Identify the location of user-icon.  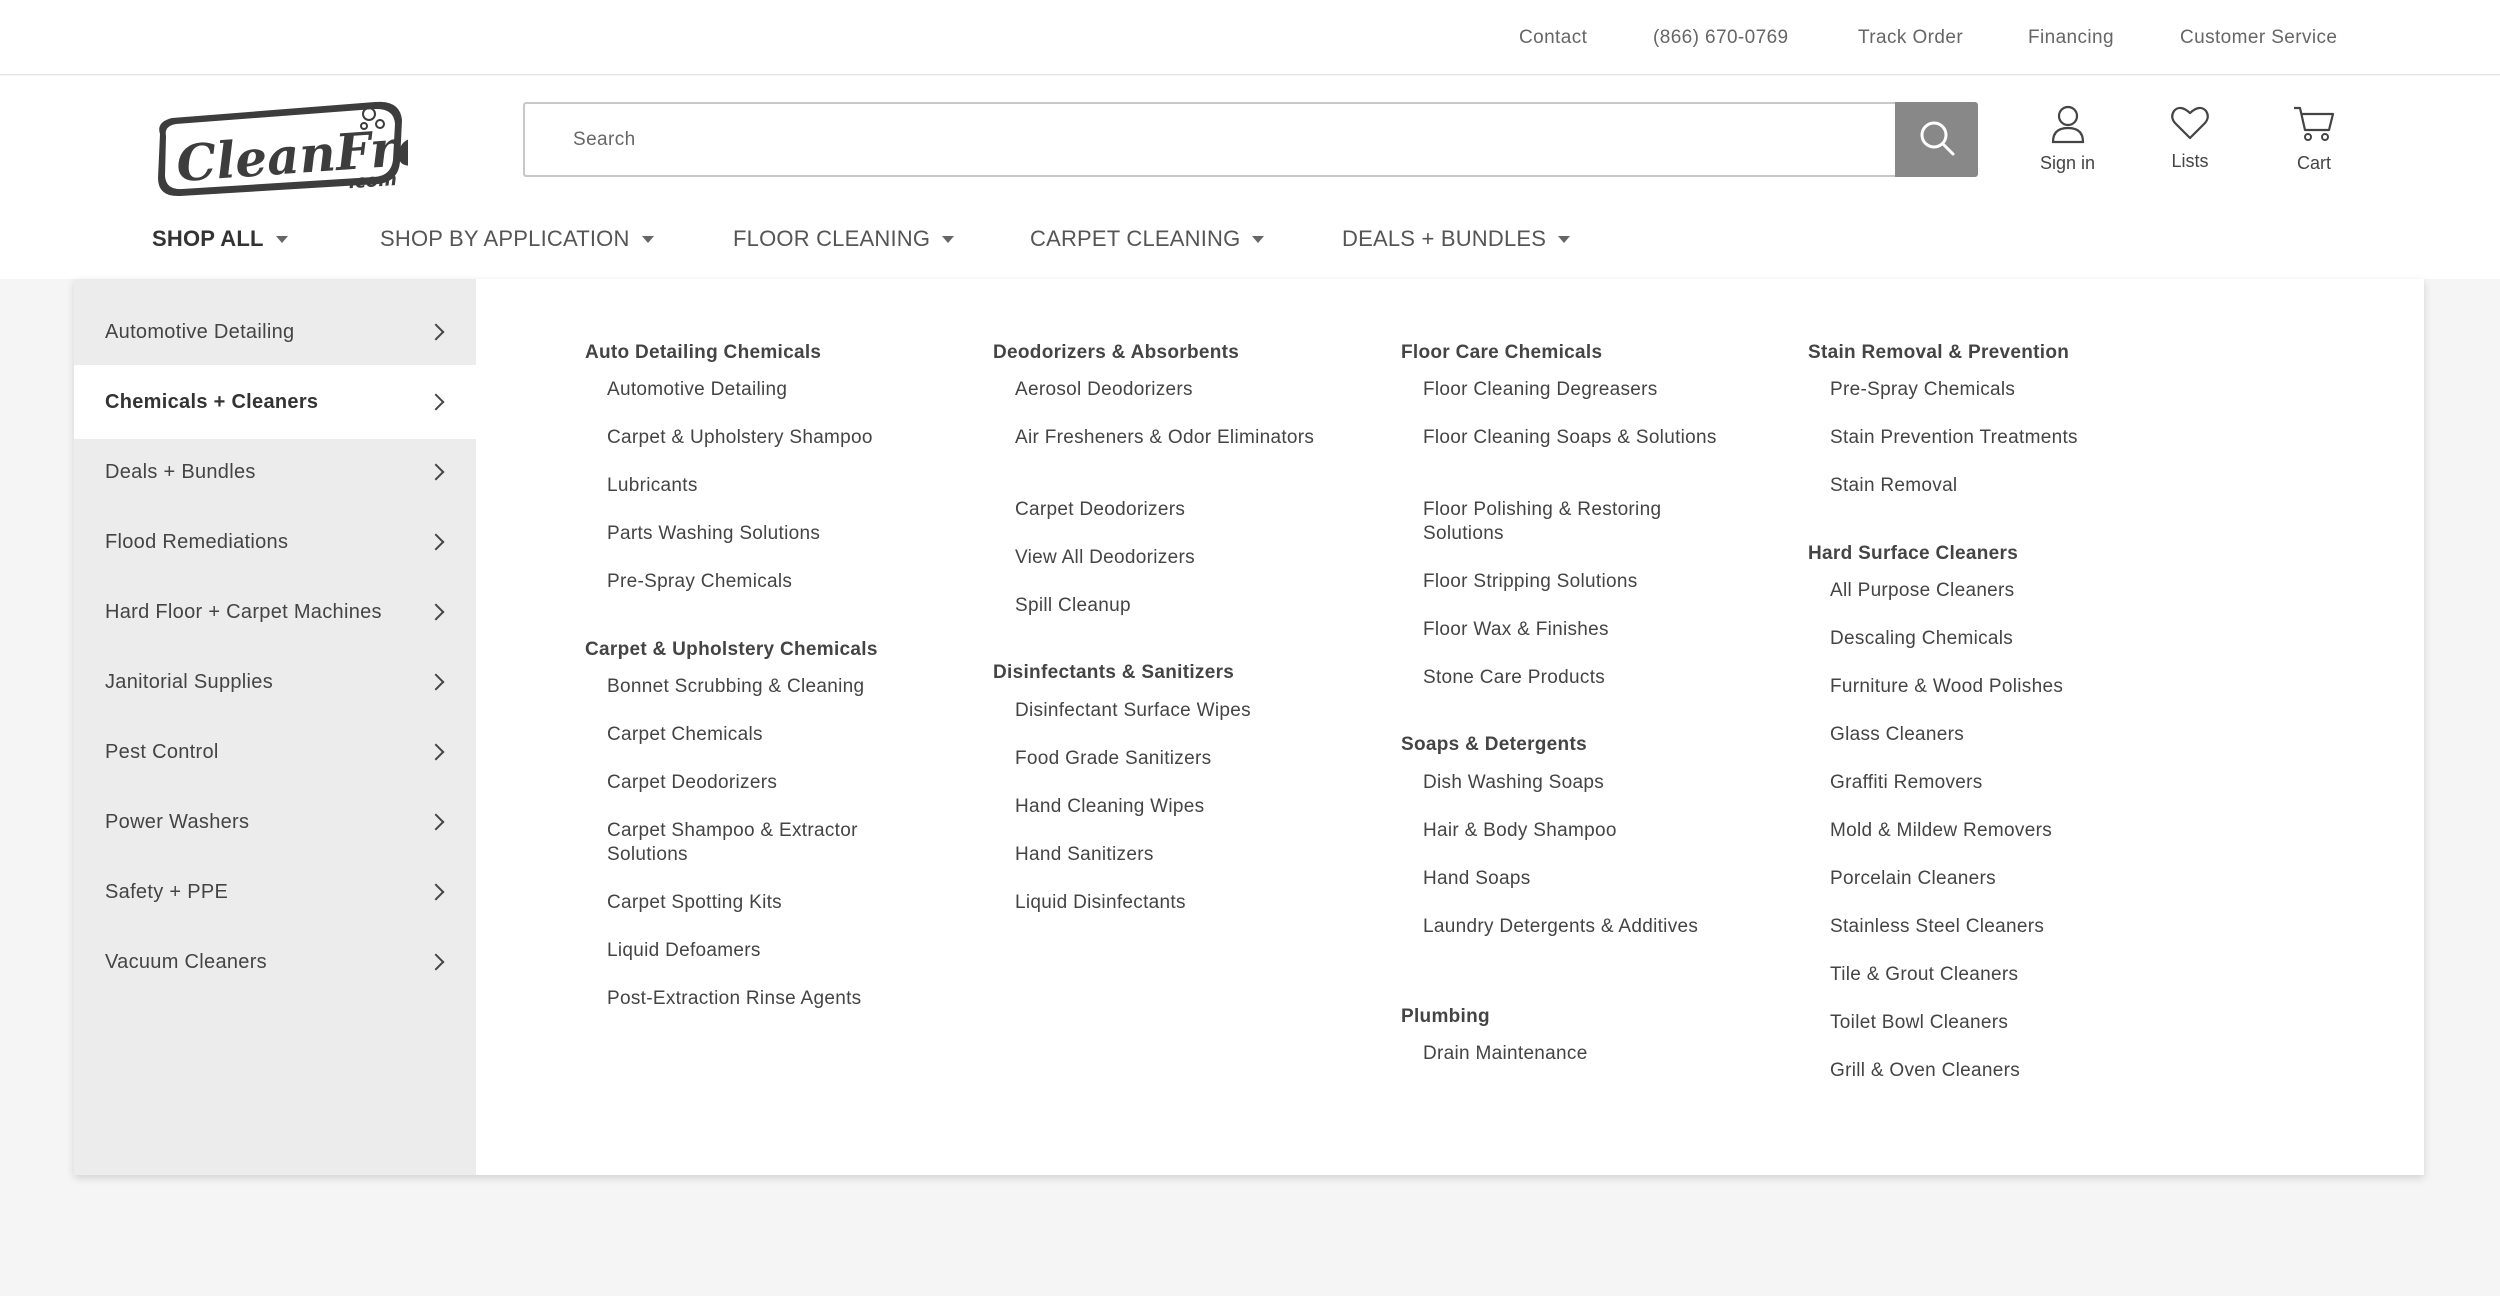
(2068, 126).